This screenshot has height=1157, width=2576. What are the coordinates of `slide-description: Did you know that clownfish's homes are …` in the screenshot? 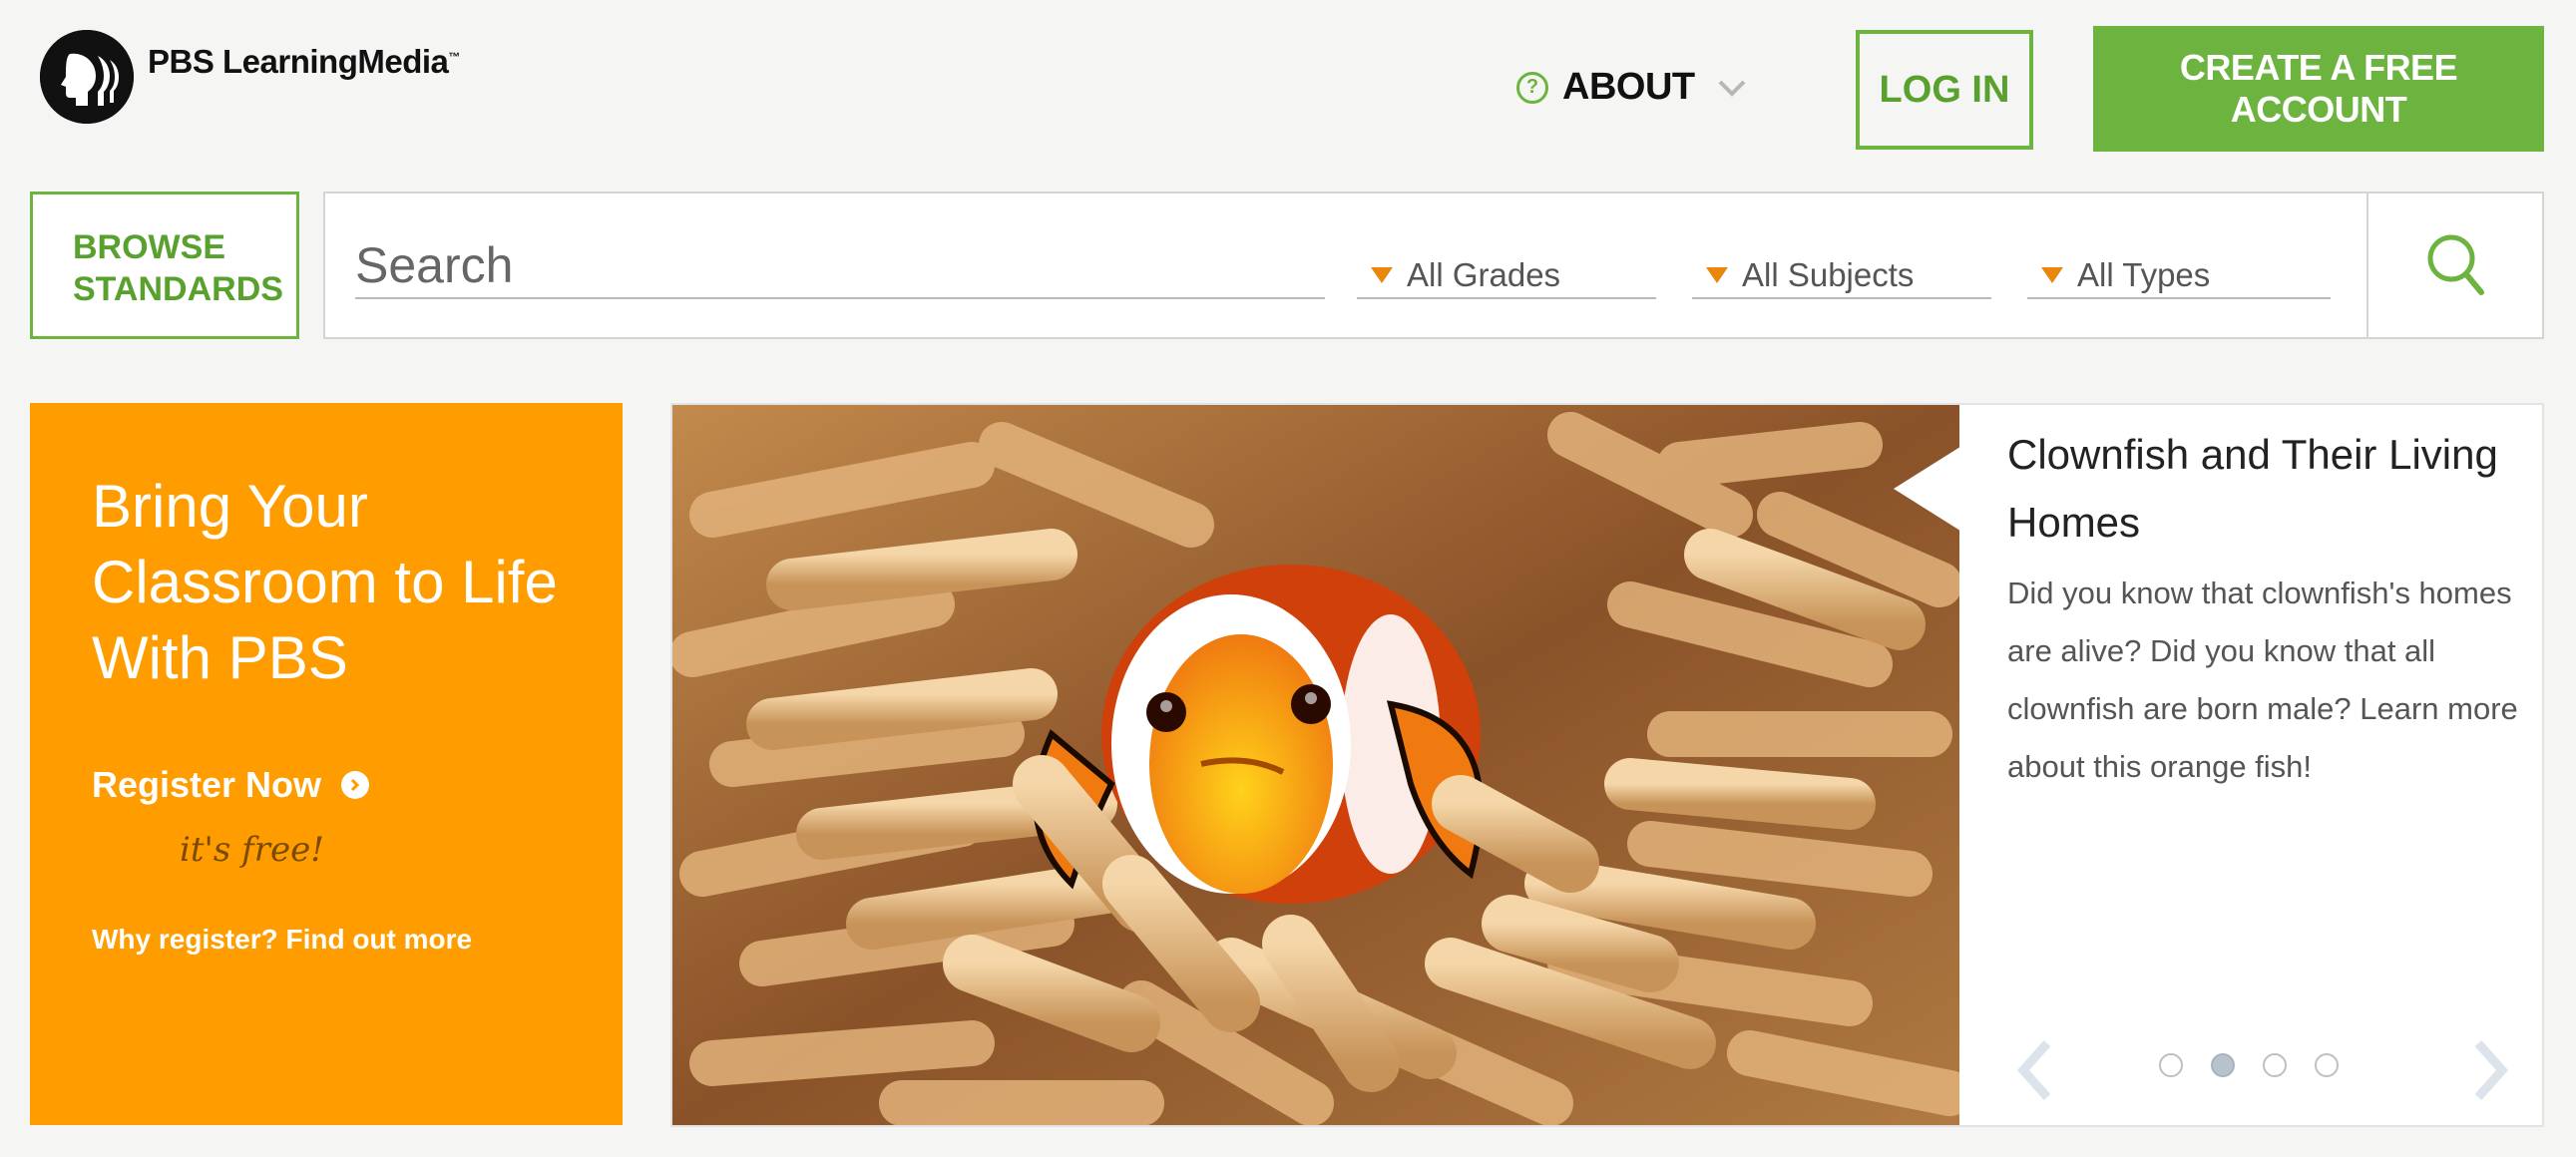 It's located at (2262, 680).